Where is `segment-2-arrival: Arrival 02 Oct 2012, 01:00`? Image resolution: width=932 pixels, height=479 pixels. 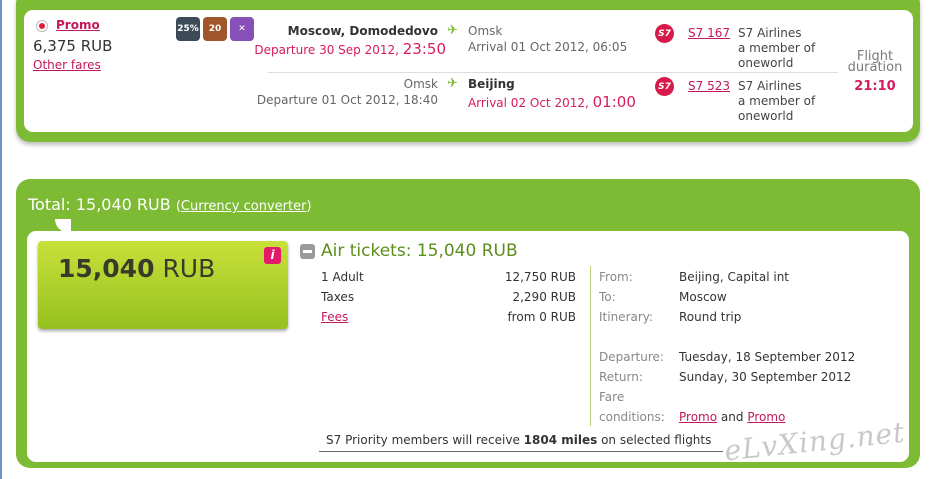
segment-2-arrival: Arrival 02 Oct 2012, 01:00 is located at coordinates (552, 102).